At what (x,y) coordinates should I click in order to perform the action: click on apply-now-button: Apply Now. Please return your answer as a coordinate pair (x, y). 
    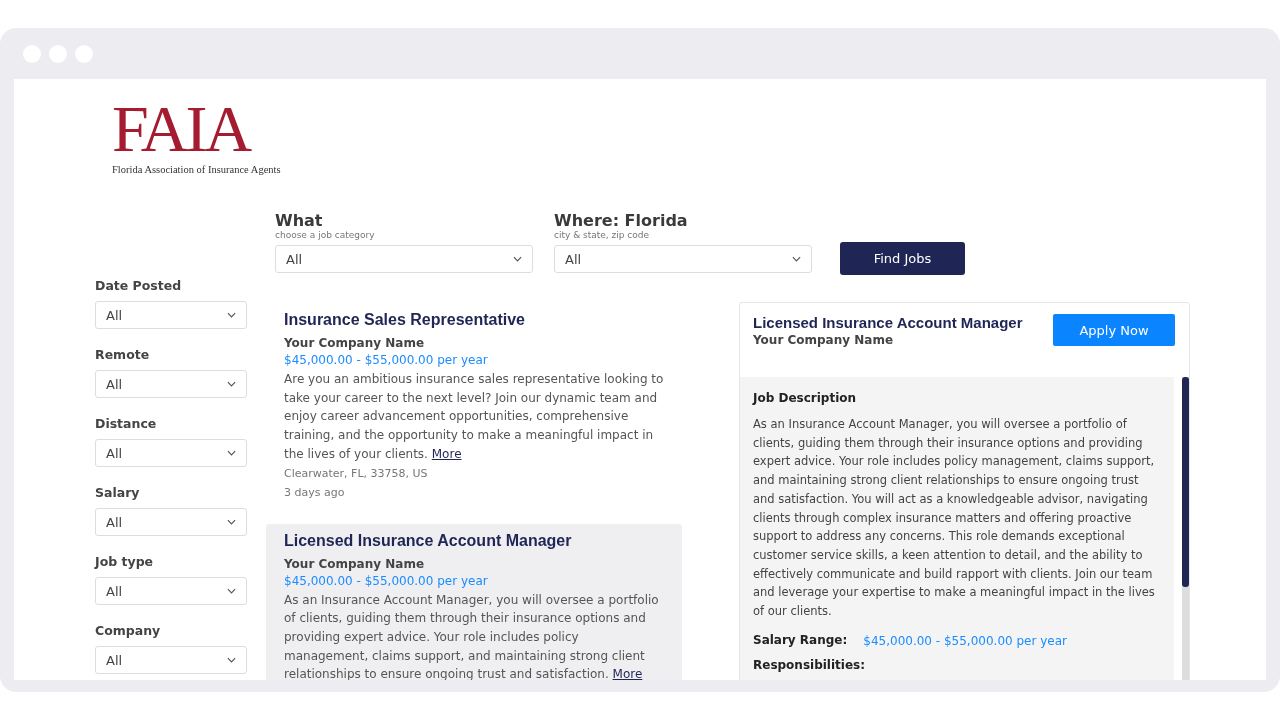
    Looking at the image, I should click on (1114, 330).